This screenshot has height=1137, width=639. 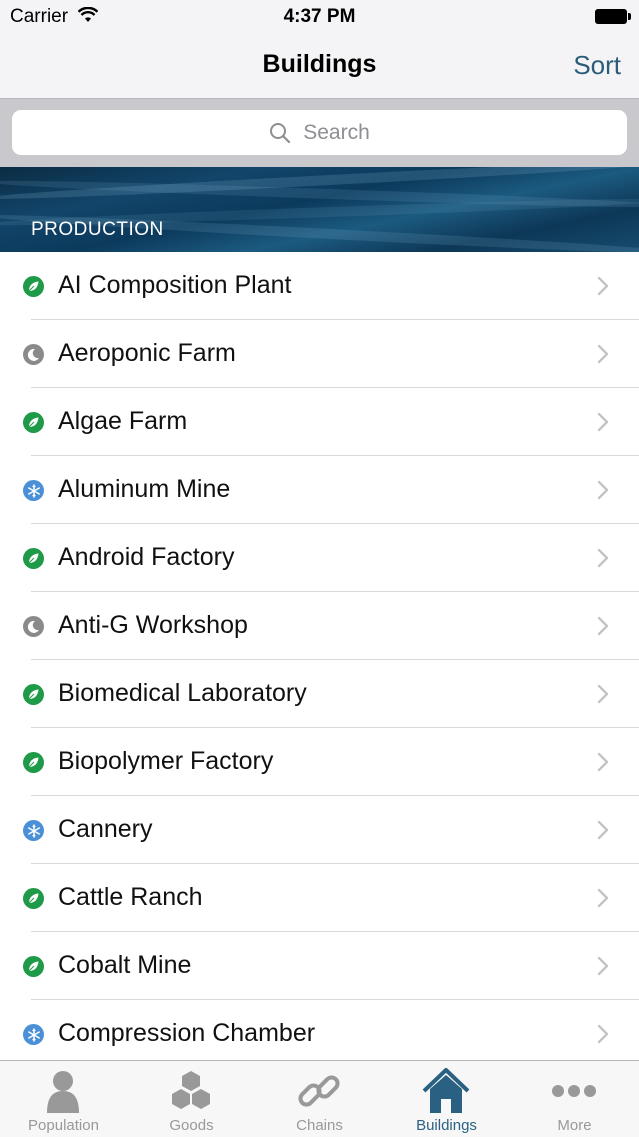 I want to click on list-item: Cobalt Mine, so click(x=319, y=966).